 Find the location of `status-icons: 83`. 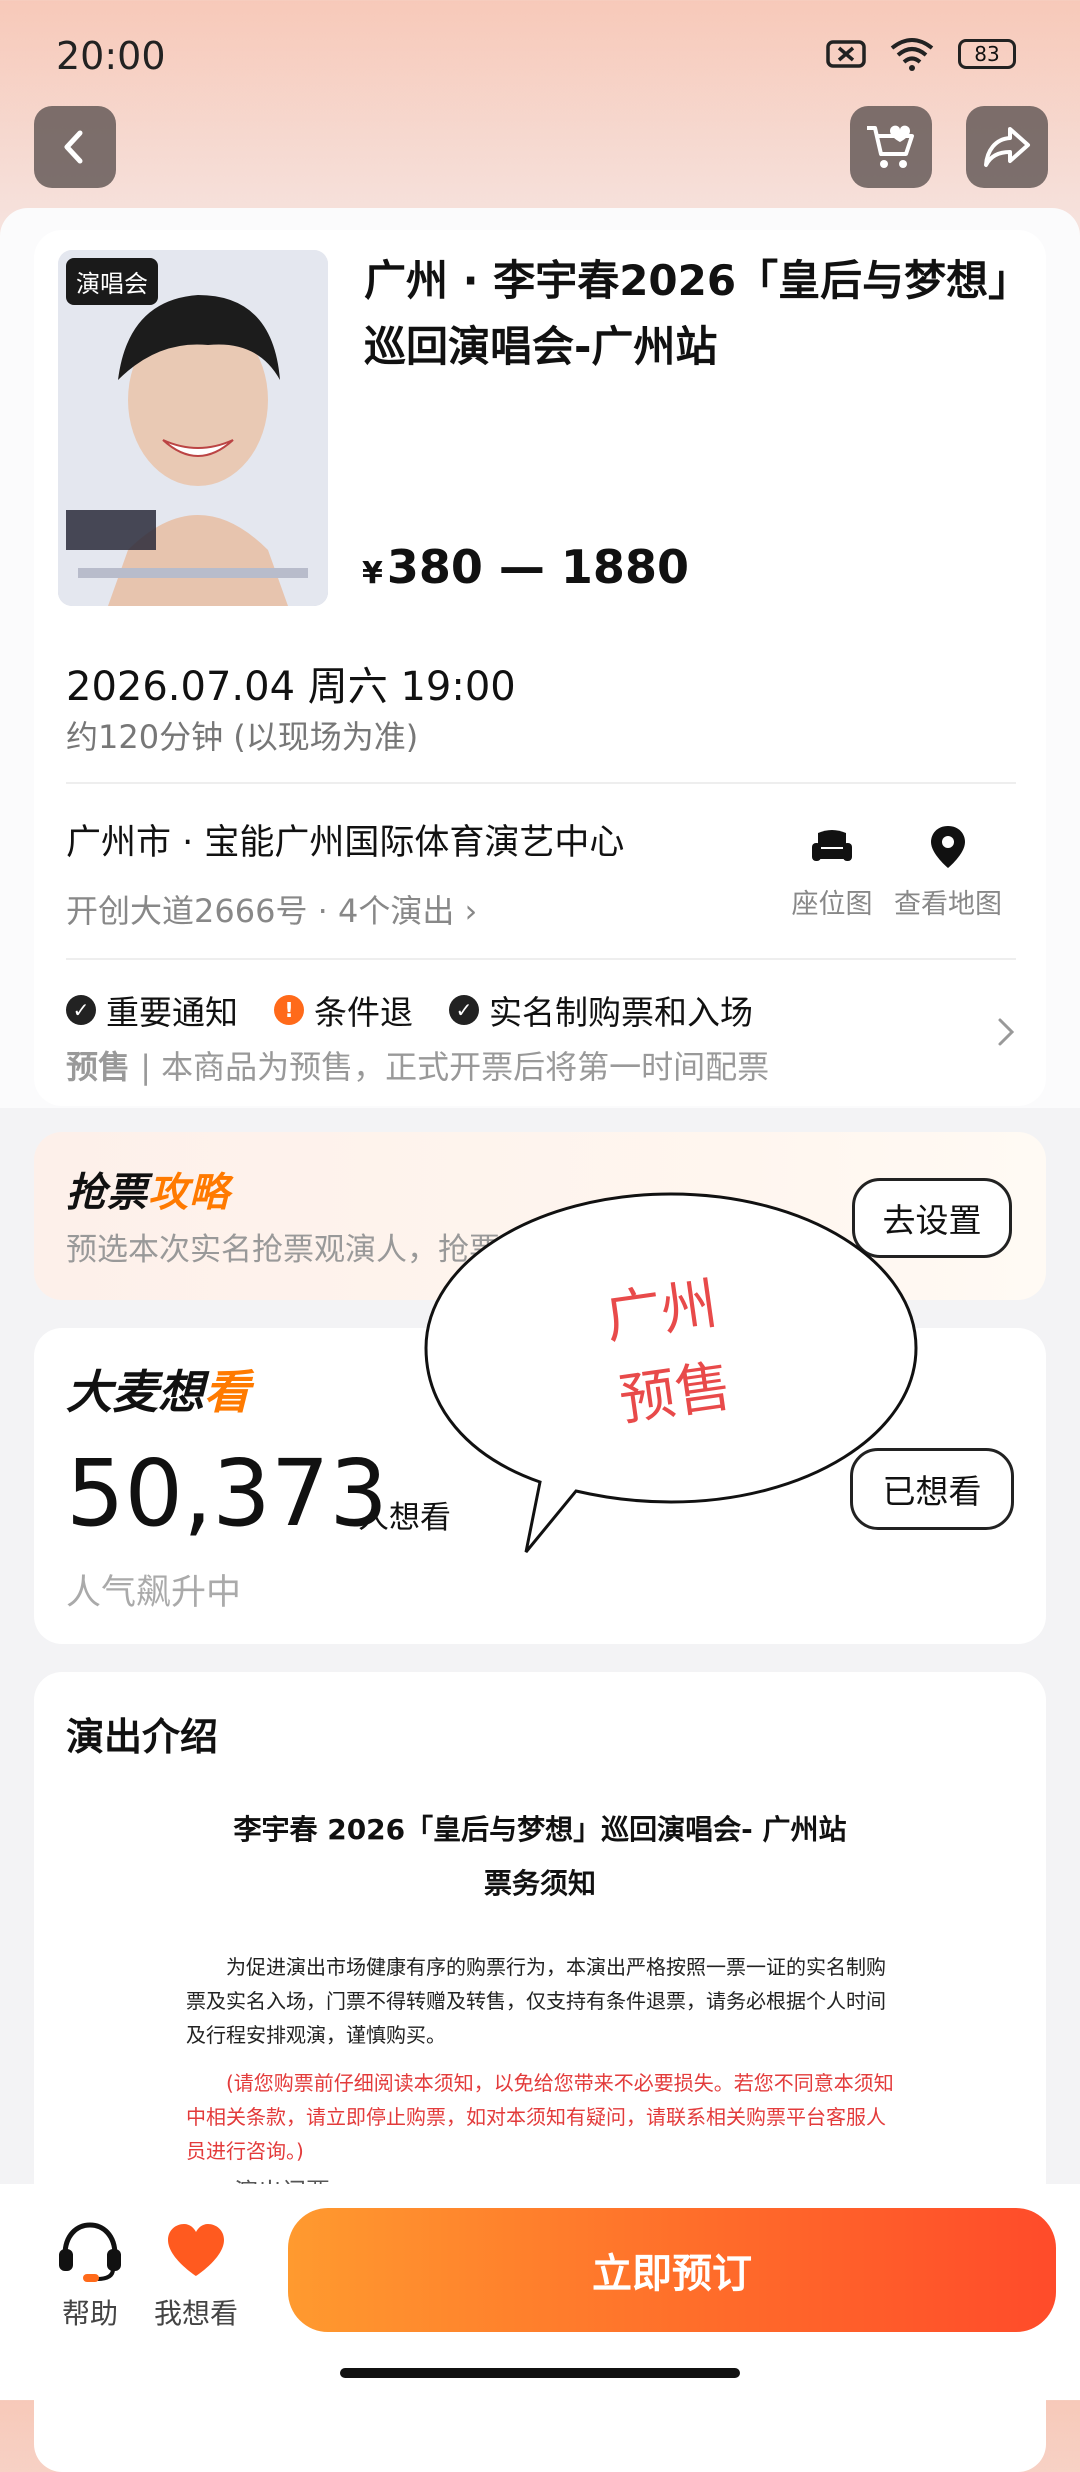

status-icons: 83 is located at coordinates (921, 54).